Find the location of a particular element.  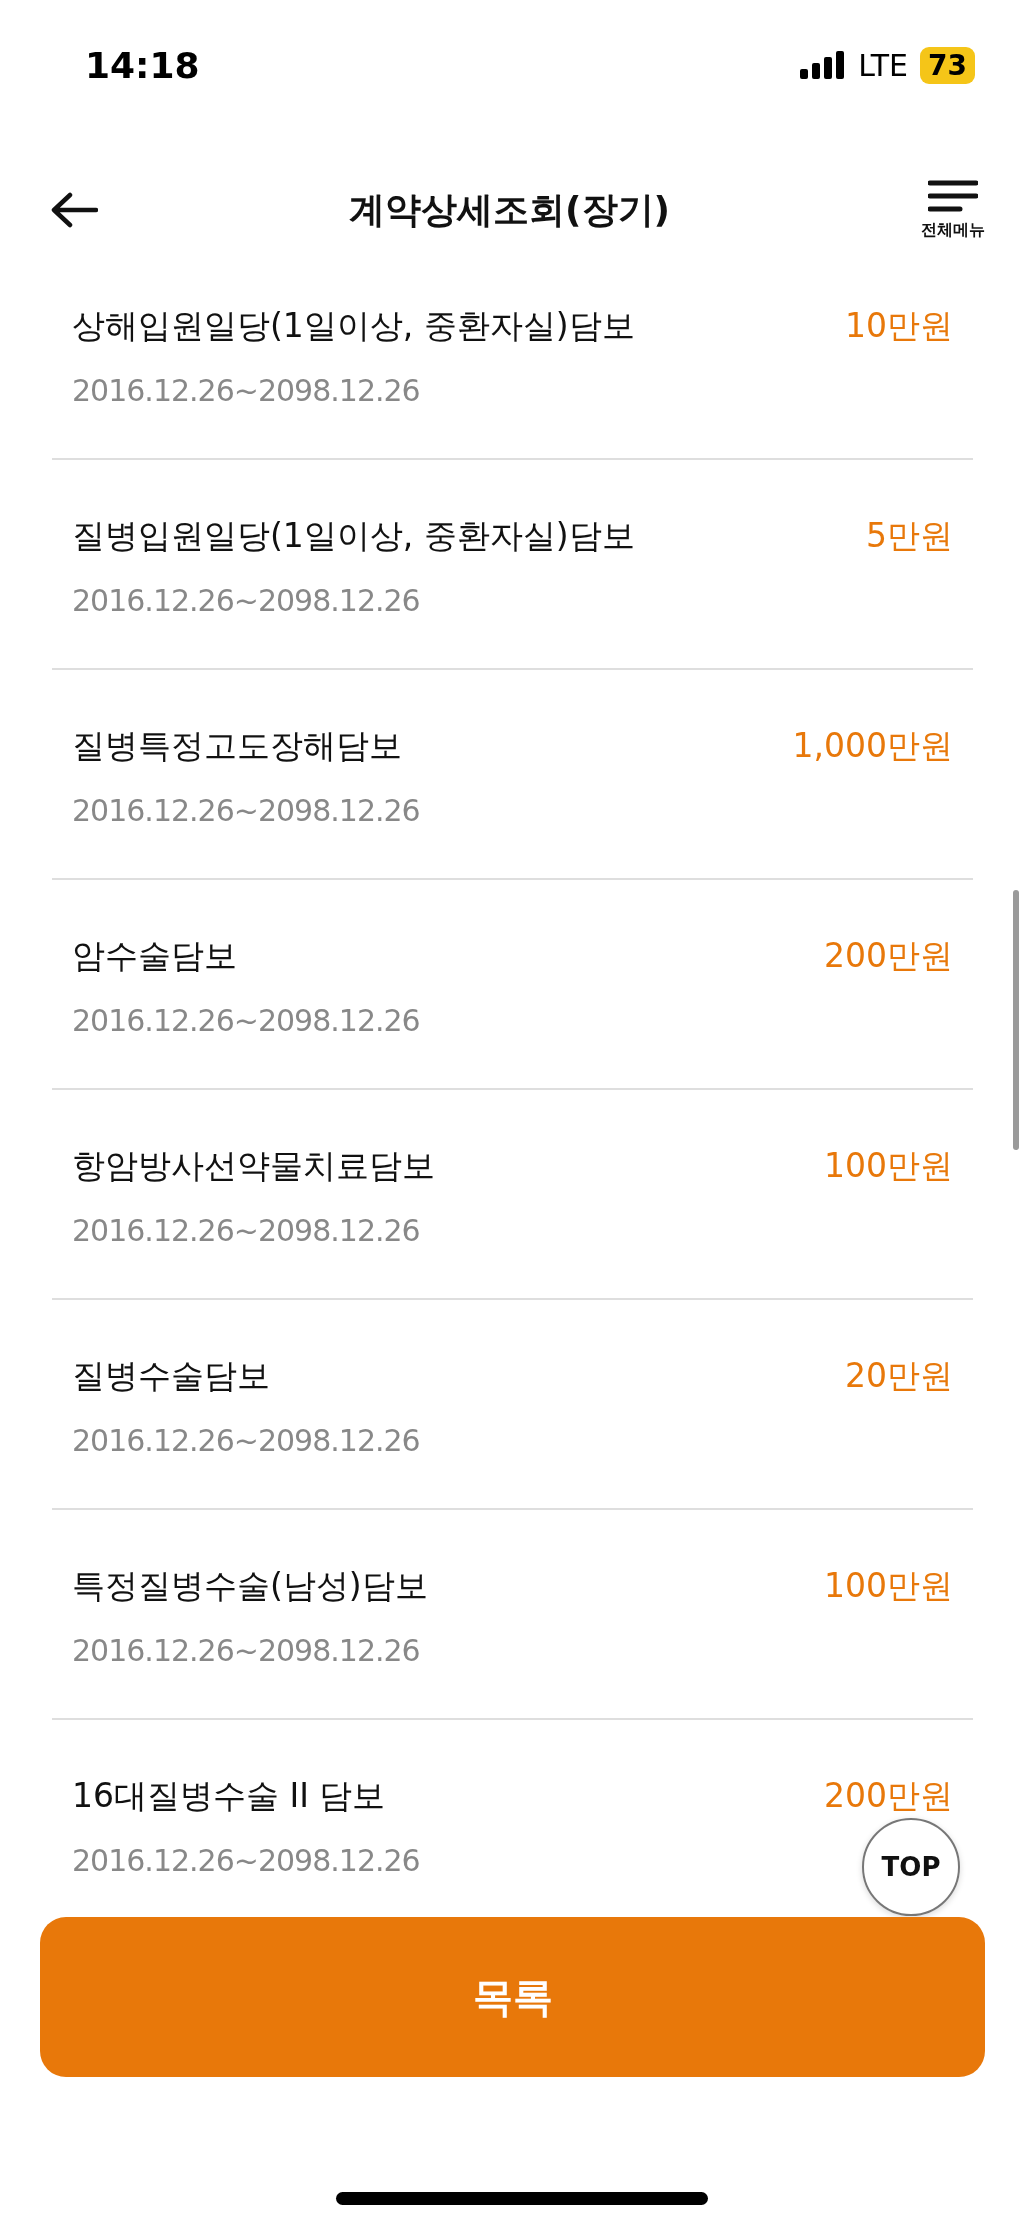

page-title: 계약상세조회(장기) is located at coordinates (509, 209).